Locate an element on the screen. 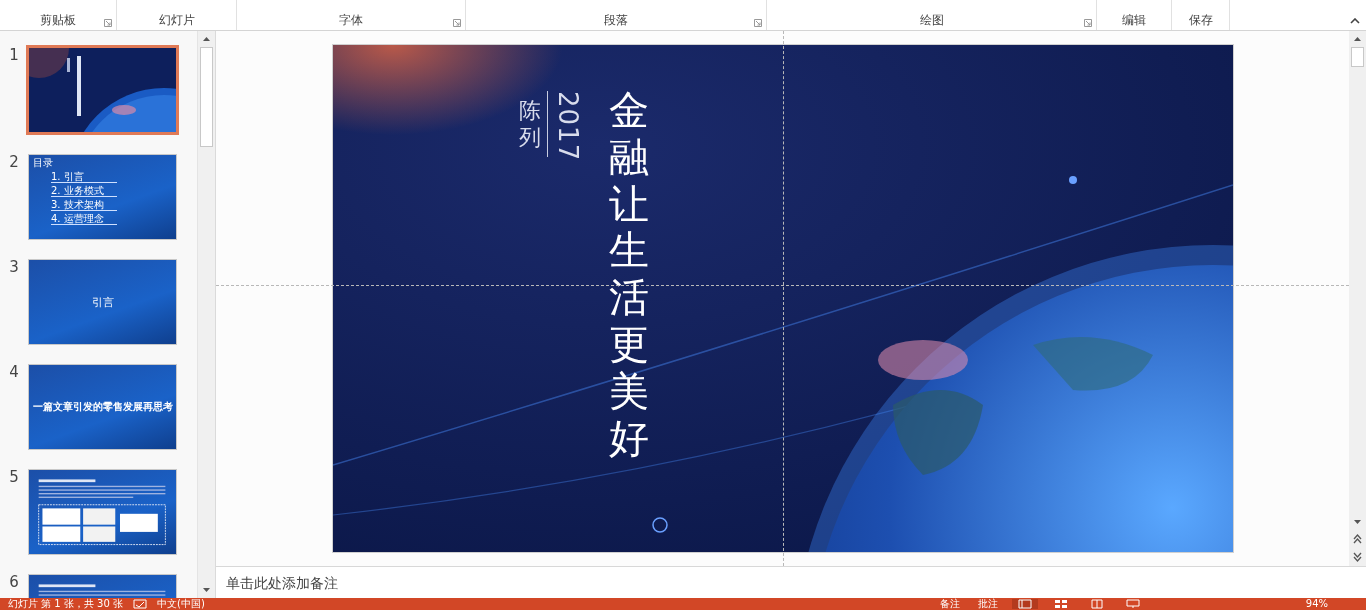 The image size is (1366, 610). ribbon-group-label: 段落 is located at coordinates (616, 20).